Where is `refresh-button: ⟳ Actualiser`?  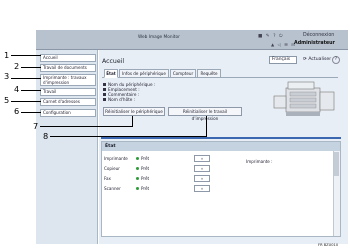 refresh-button: ⟳ Actualiser is located at coordinates (317, 59).